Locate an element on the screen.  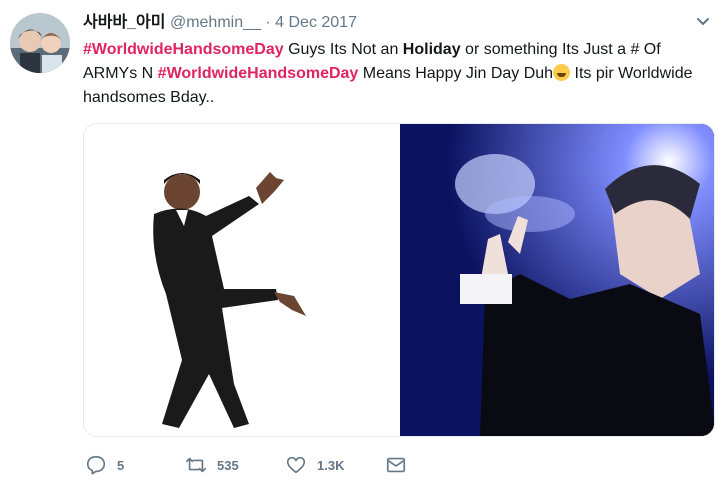
like-button: 1.3K is located at coordinates (314, 465).